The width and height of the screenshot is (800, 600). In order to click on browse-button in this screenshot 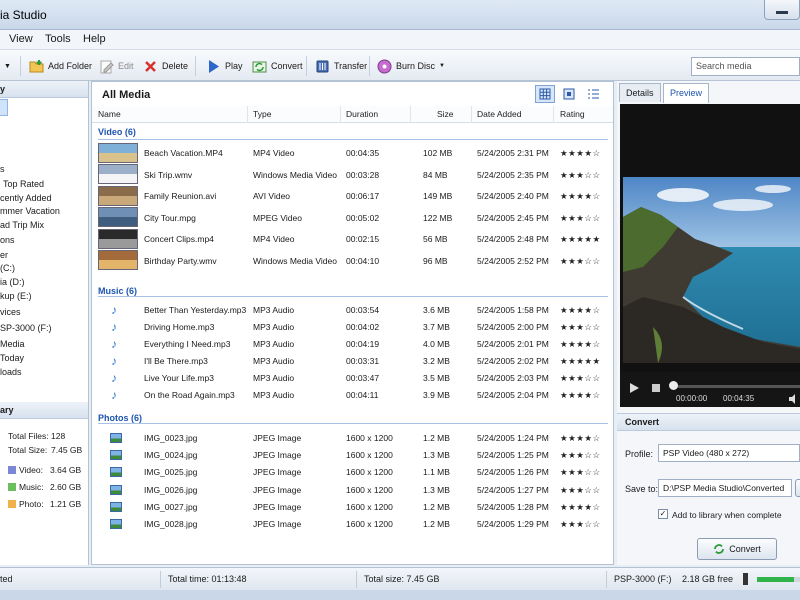, I will do `click(797, 488)`.